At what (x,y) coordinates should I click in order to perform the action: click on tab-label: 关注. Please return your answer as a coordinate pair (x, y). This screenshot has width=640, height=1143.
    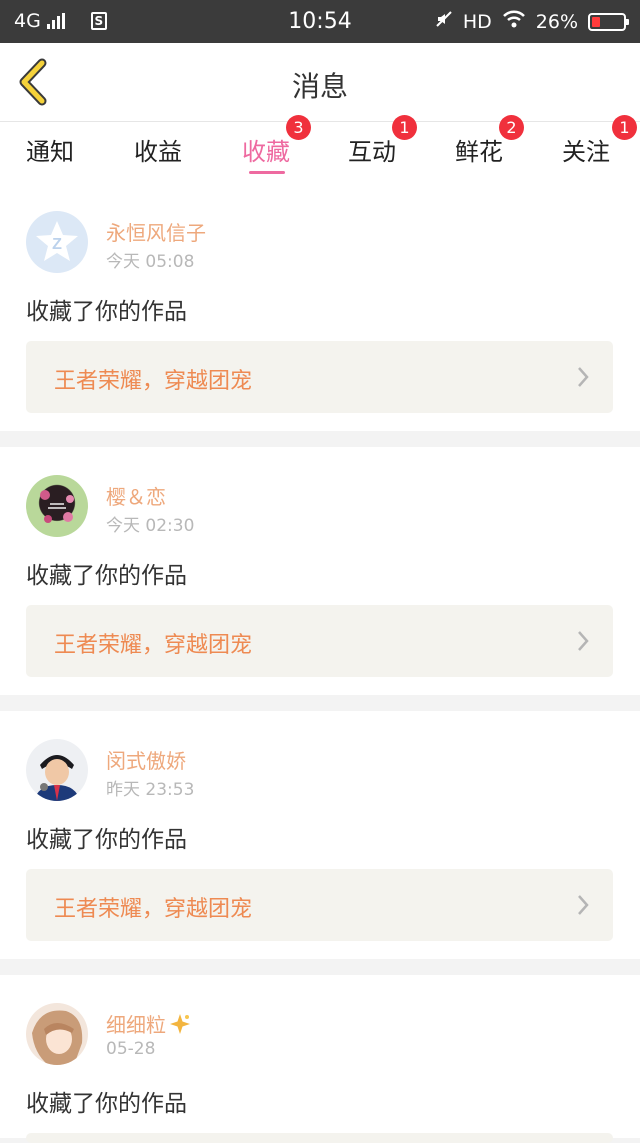
    Looking at the image, I should click on (586, 152).